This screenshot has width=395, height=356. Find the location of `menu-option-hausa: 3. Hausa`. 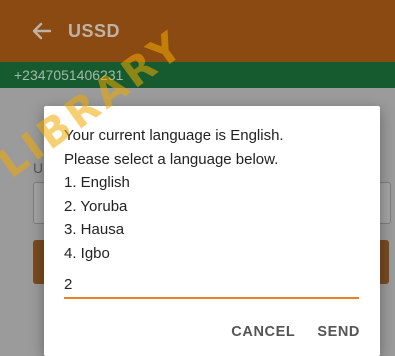

menu-option-hausa: 3. Hausa is located at coordinates (94, 229).